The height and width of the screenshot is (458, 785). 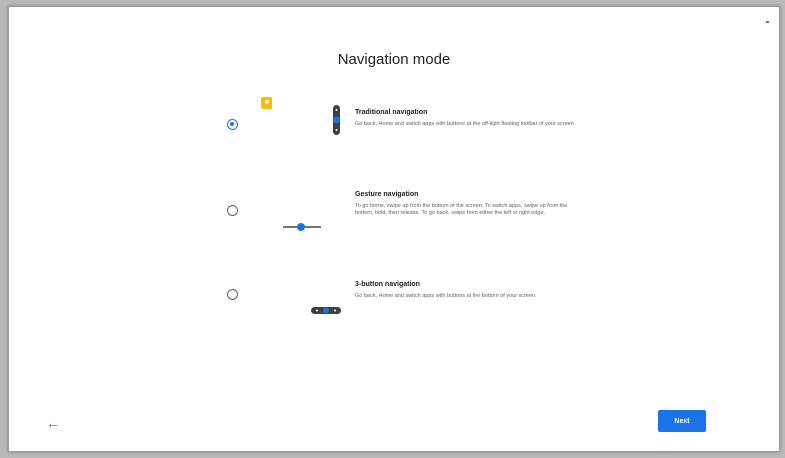 What do you see at coordinates (387, 284) in the screenshot?
I see `option-title: 3-button navigation` at bounding box center [387, 284].